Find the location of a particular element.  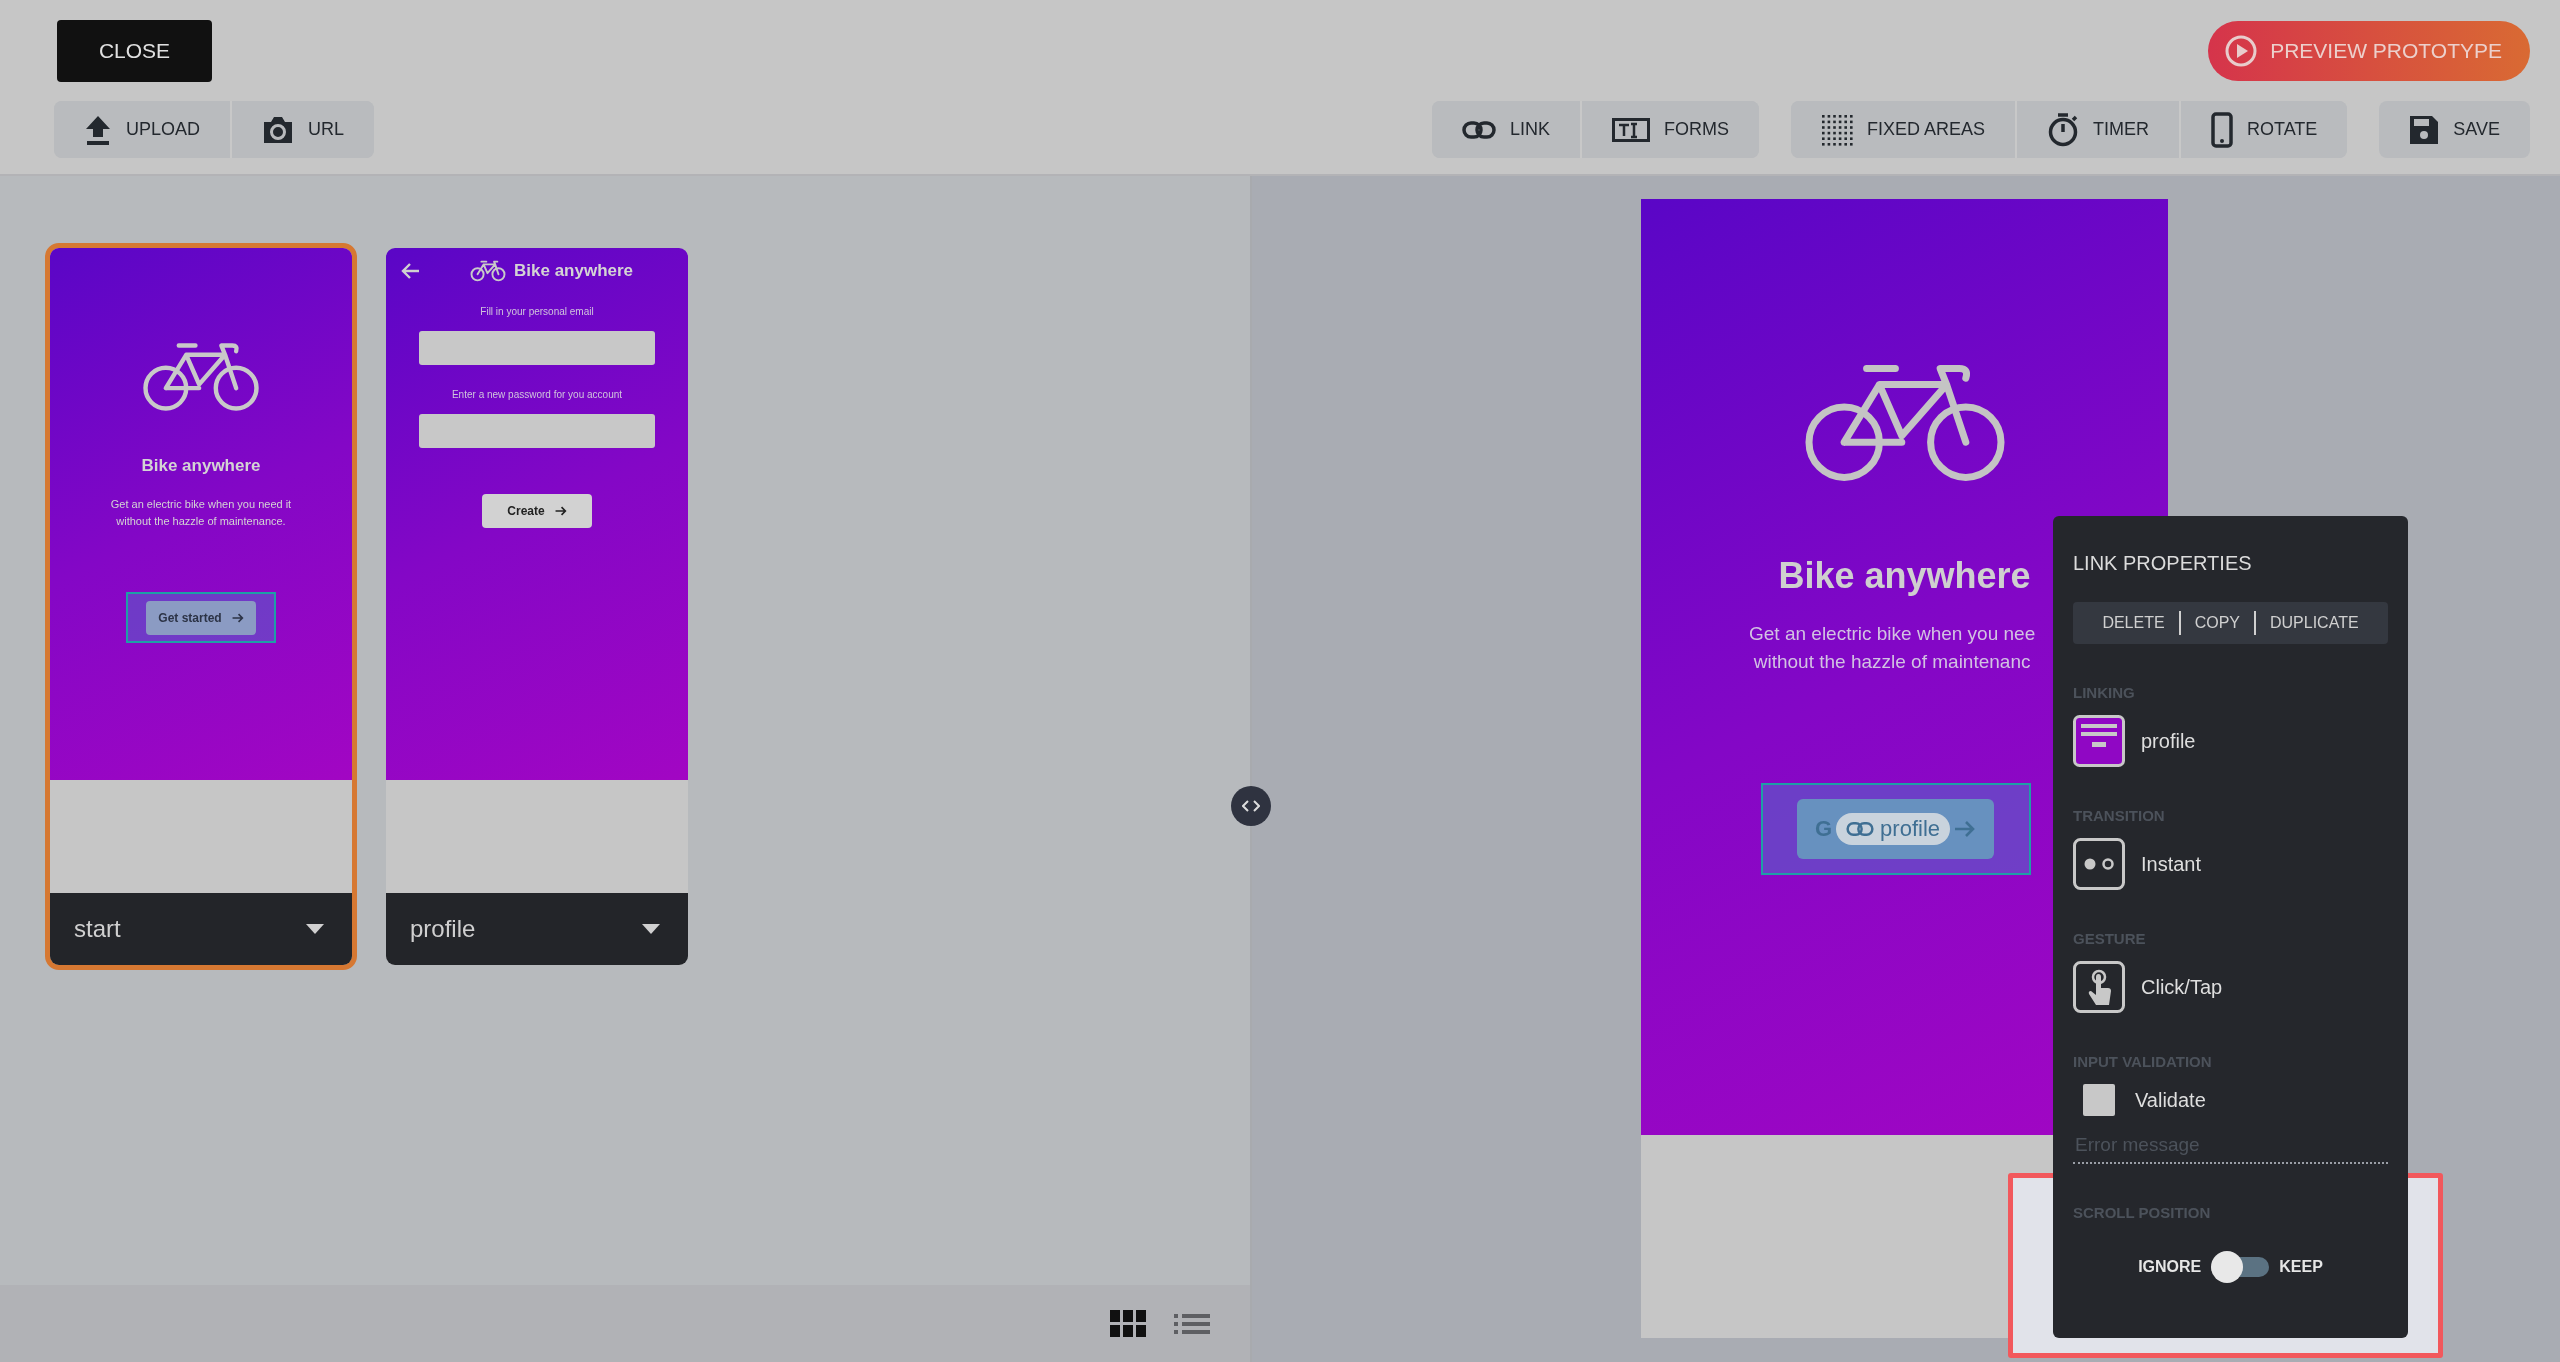

screen-name: profile is located at coordinates (443, 929).